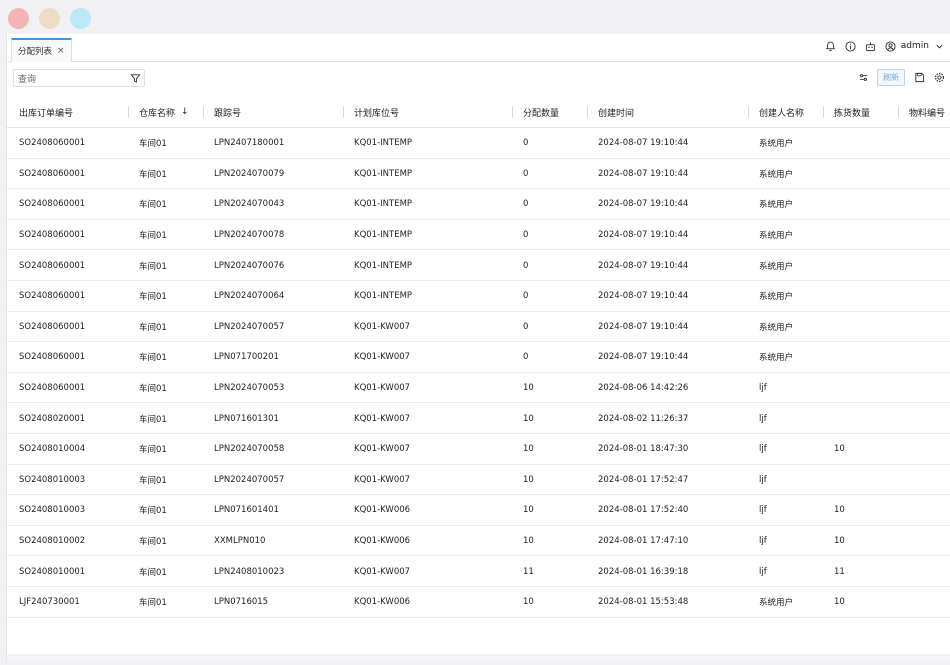  What do you see at coordinates (528, 571) in the screenshot?
I see `cell-allocated-qty: 11` at bounding box center [528, 571].